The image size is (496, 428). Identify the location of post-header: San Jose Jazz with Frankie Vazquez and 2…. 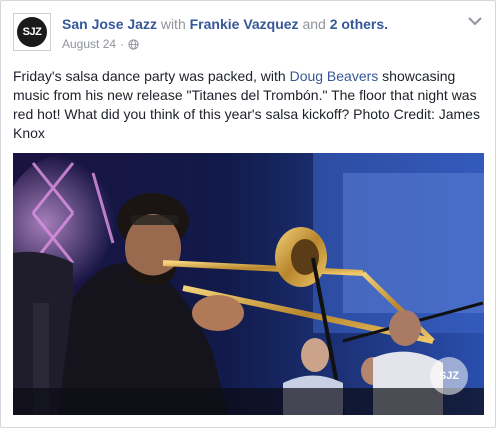
(225, 24).